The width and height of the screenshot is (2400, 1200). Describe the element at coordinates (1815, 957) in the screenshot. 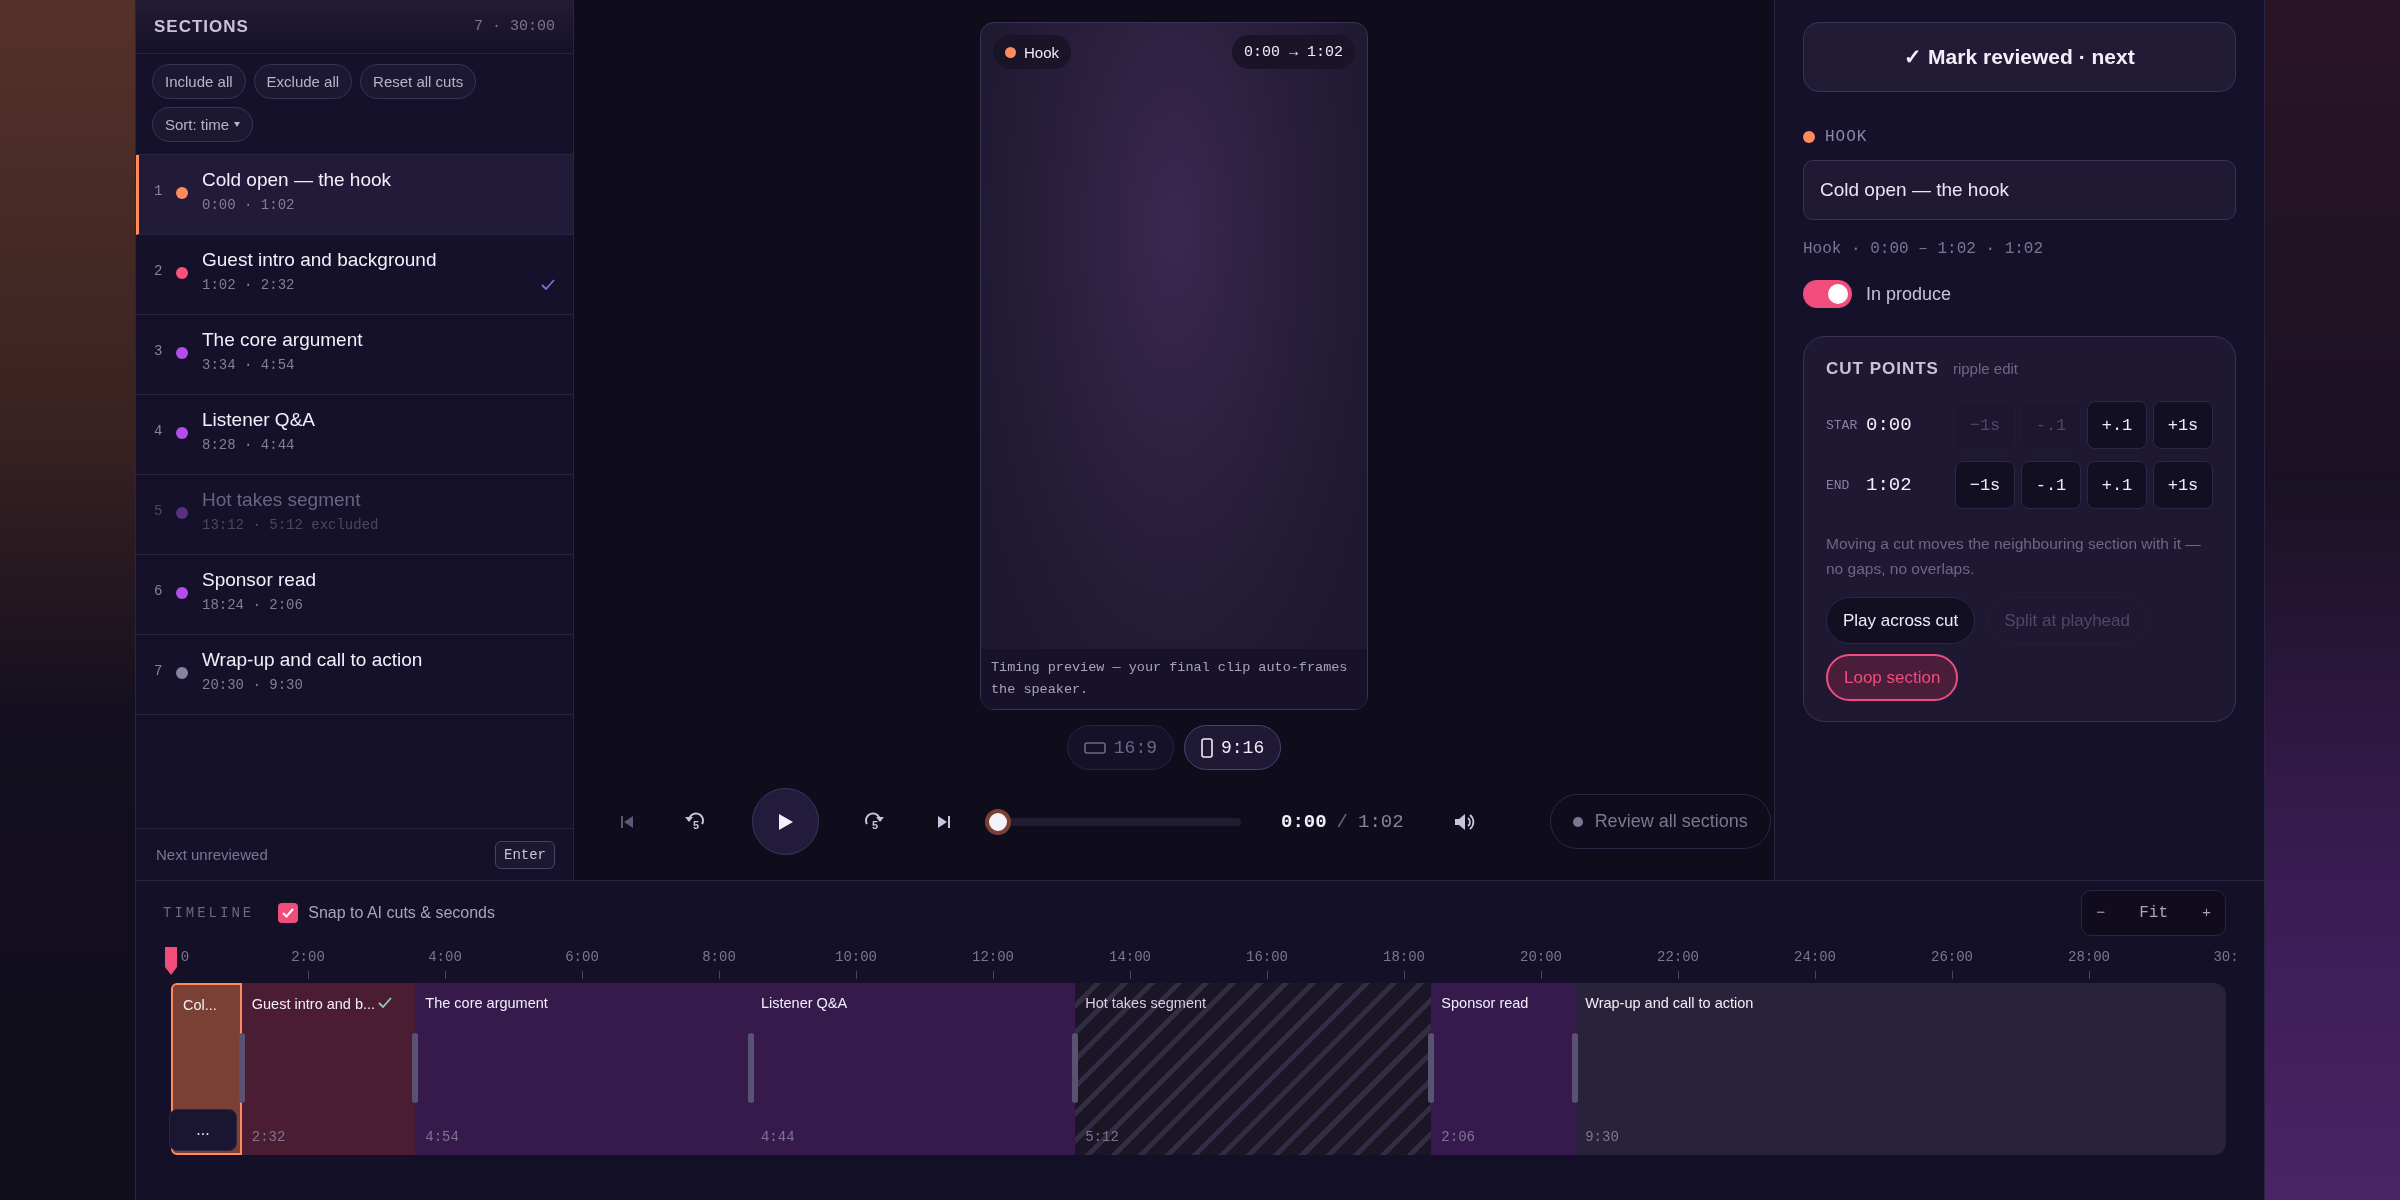

I see `tick-label: 24:00` at that location.